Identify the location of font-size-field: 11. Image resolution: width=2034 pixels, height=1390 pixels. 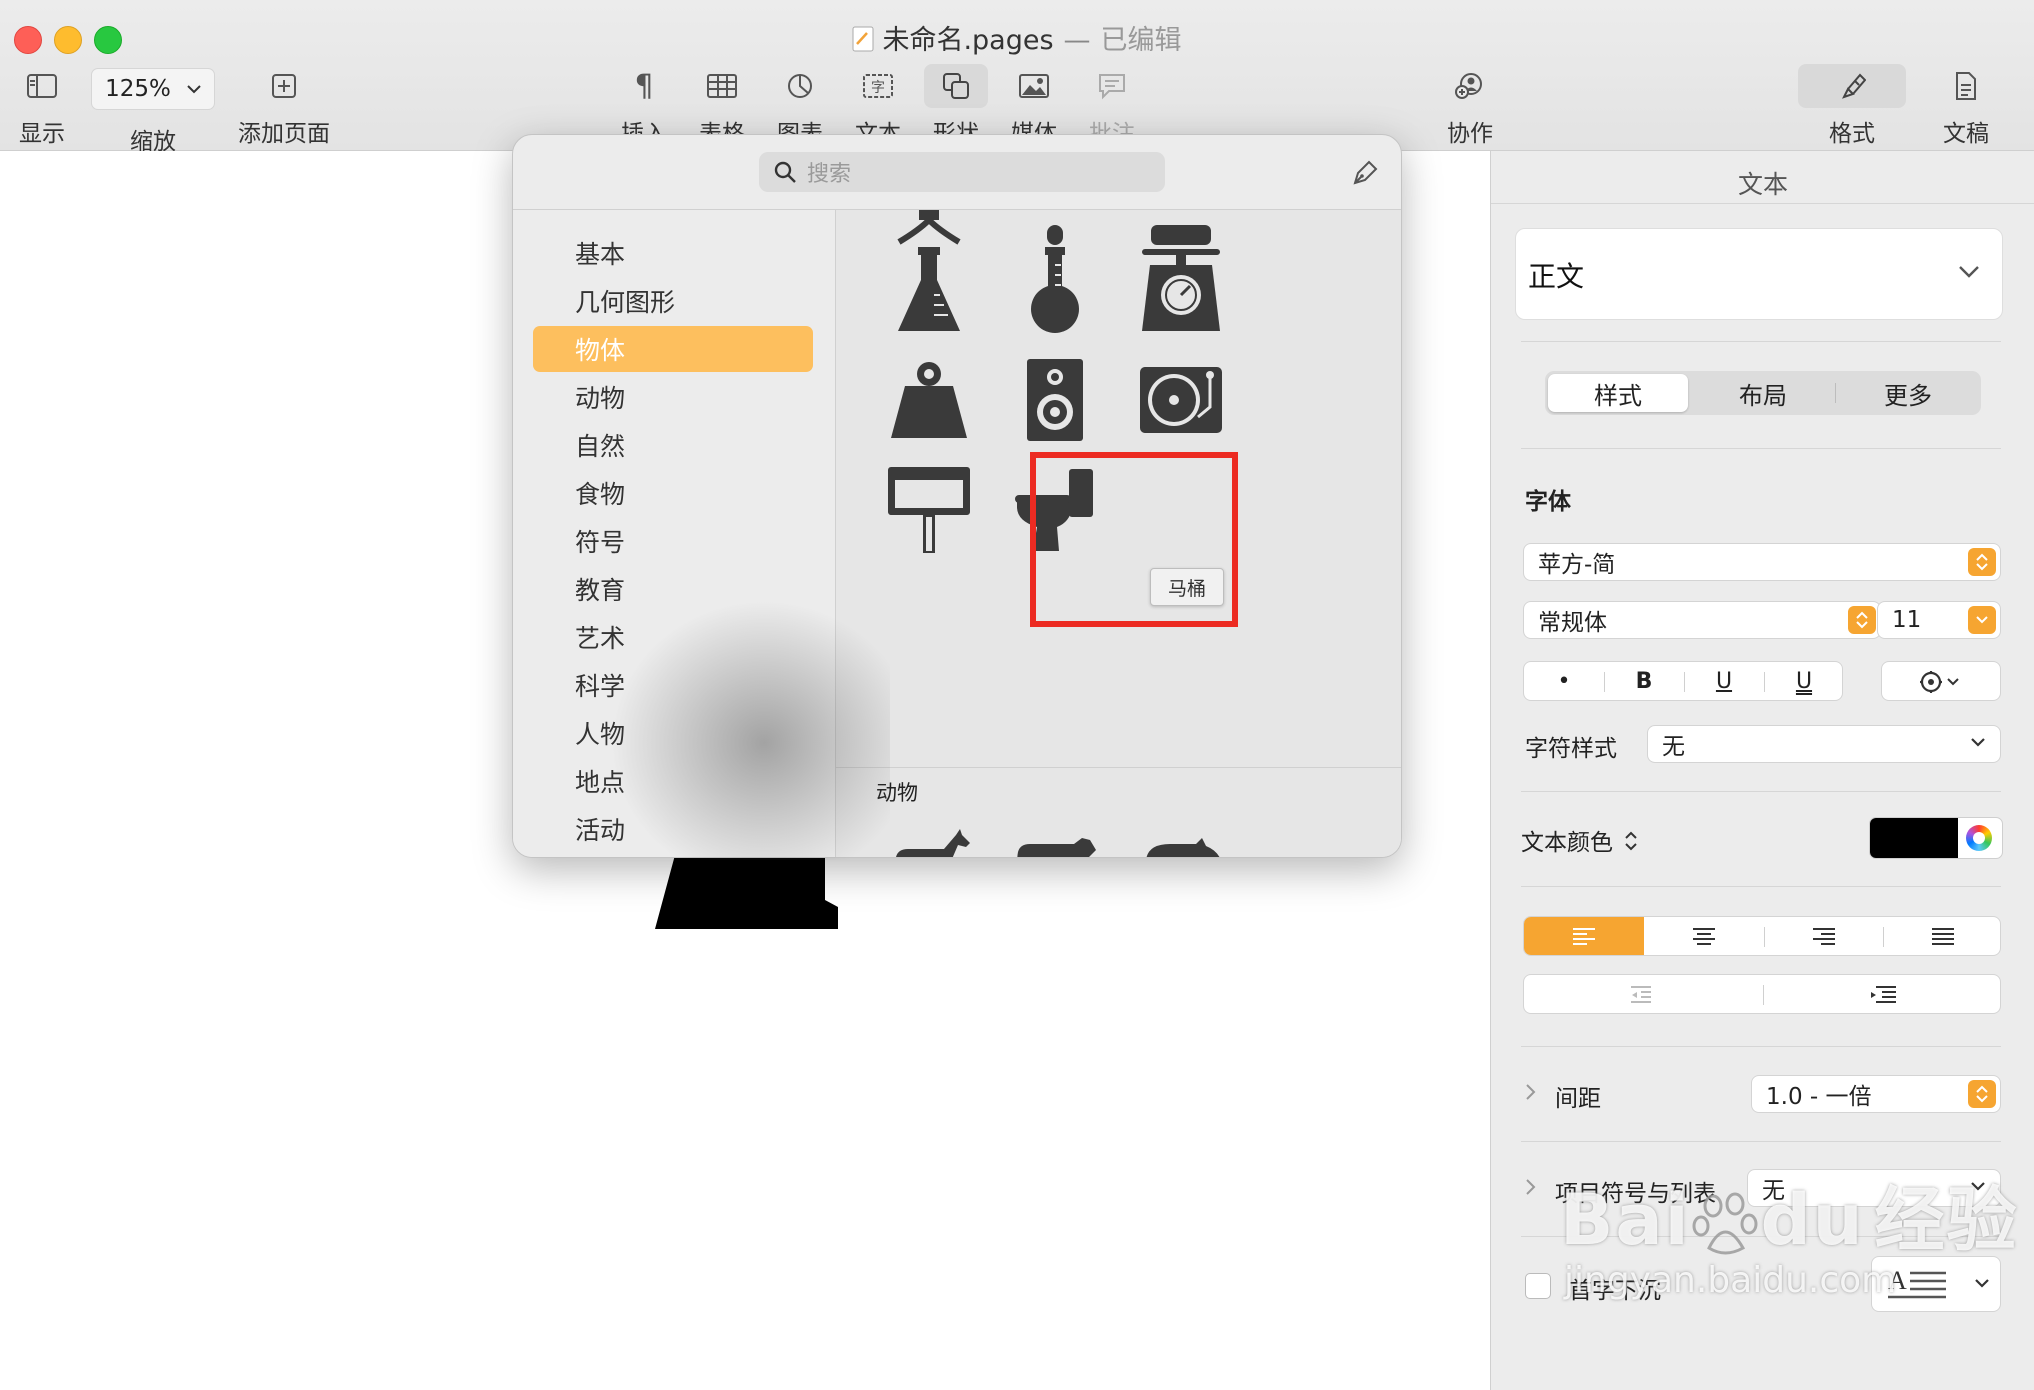
(1939, 620).